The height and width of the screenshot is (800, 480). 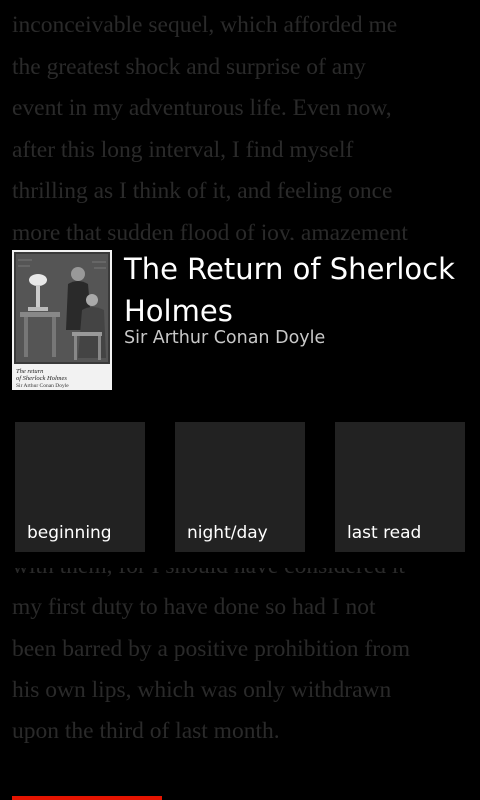 I want to click on cover-caption-line: of Sherlock Holmes, so click(x=41, y=378).